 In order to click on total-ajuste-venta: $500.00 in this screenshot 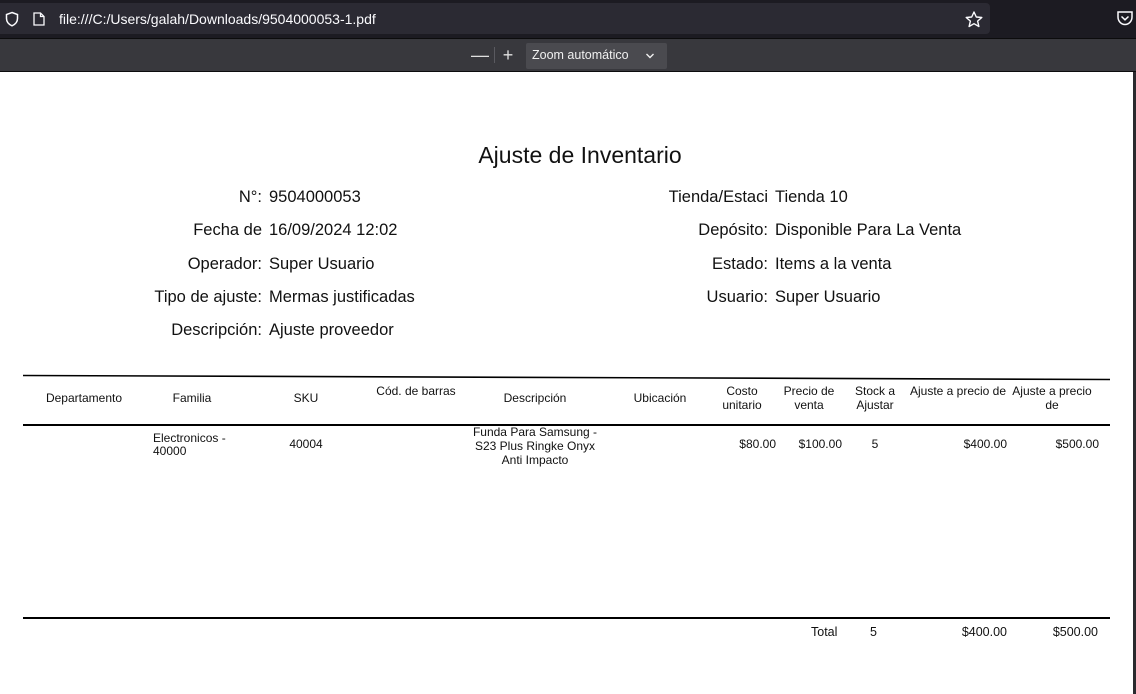, I will do `click(1075, 632)`.